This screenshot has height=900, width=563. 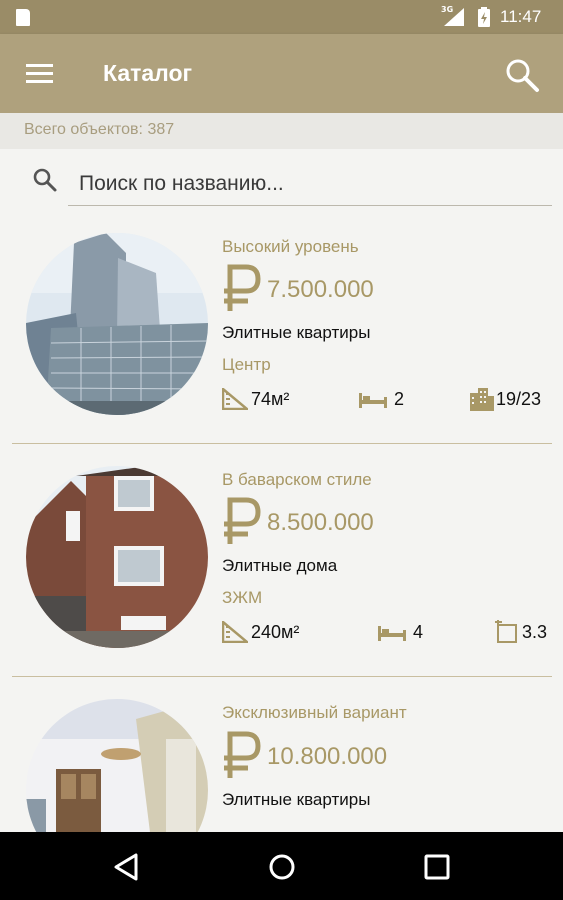 What do you see at coordinates (148, 73) in the screenshot?
I see `page-title: Каталог` at bounding box center [148, 73].